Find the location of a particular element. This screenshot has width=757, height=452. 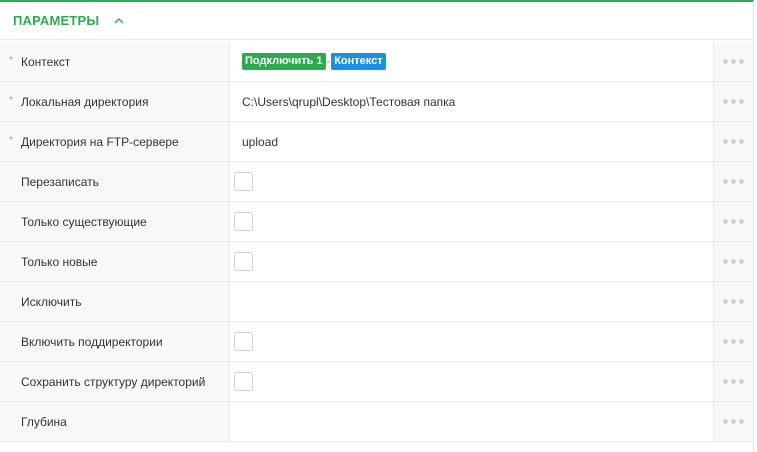

param-label-cell: Перезаписать is located at coordinates (115, 181).